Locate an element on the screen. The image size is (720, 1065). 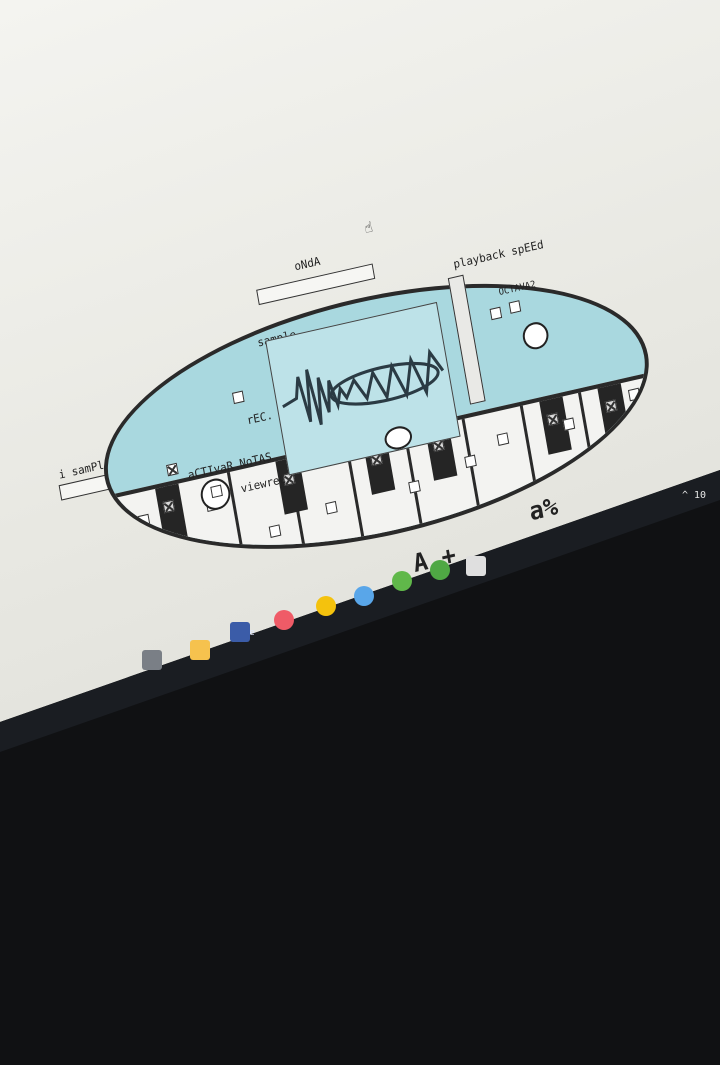
maps-icon is located at coordinates (284, 620).